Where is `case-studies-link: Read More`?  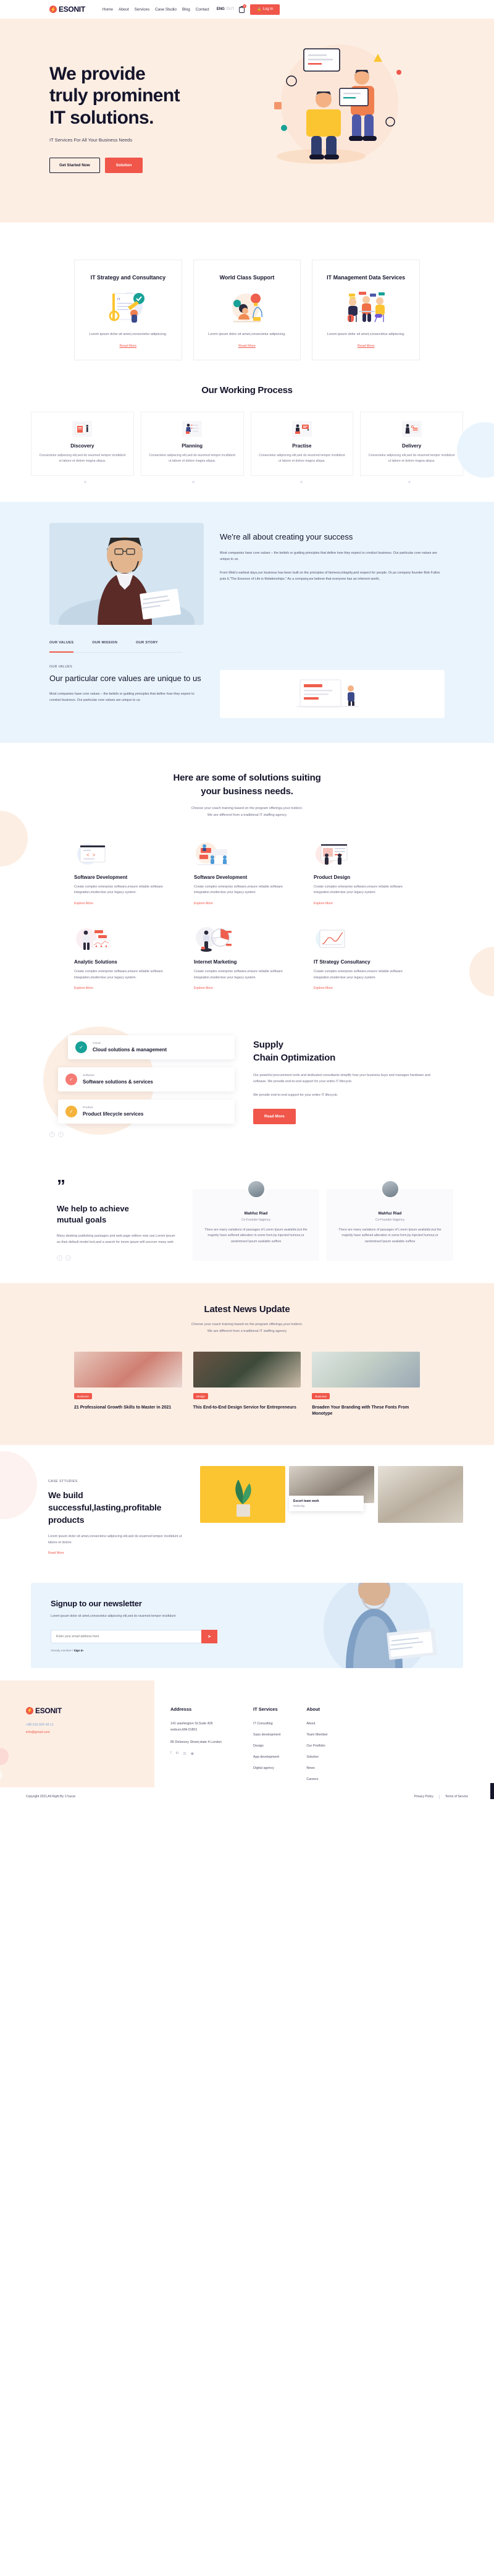
case-studies-link: Read More is located at coordinates (56, 1553).